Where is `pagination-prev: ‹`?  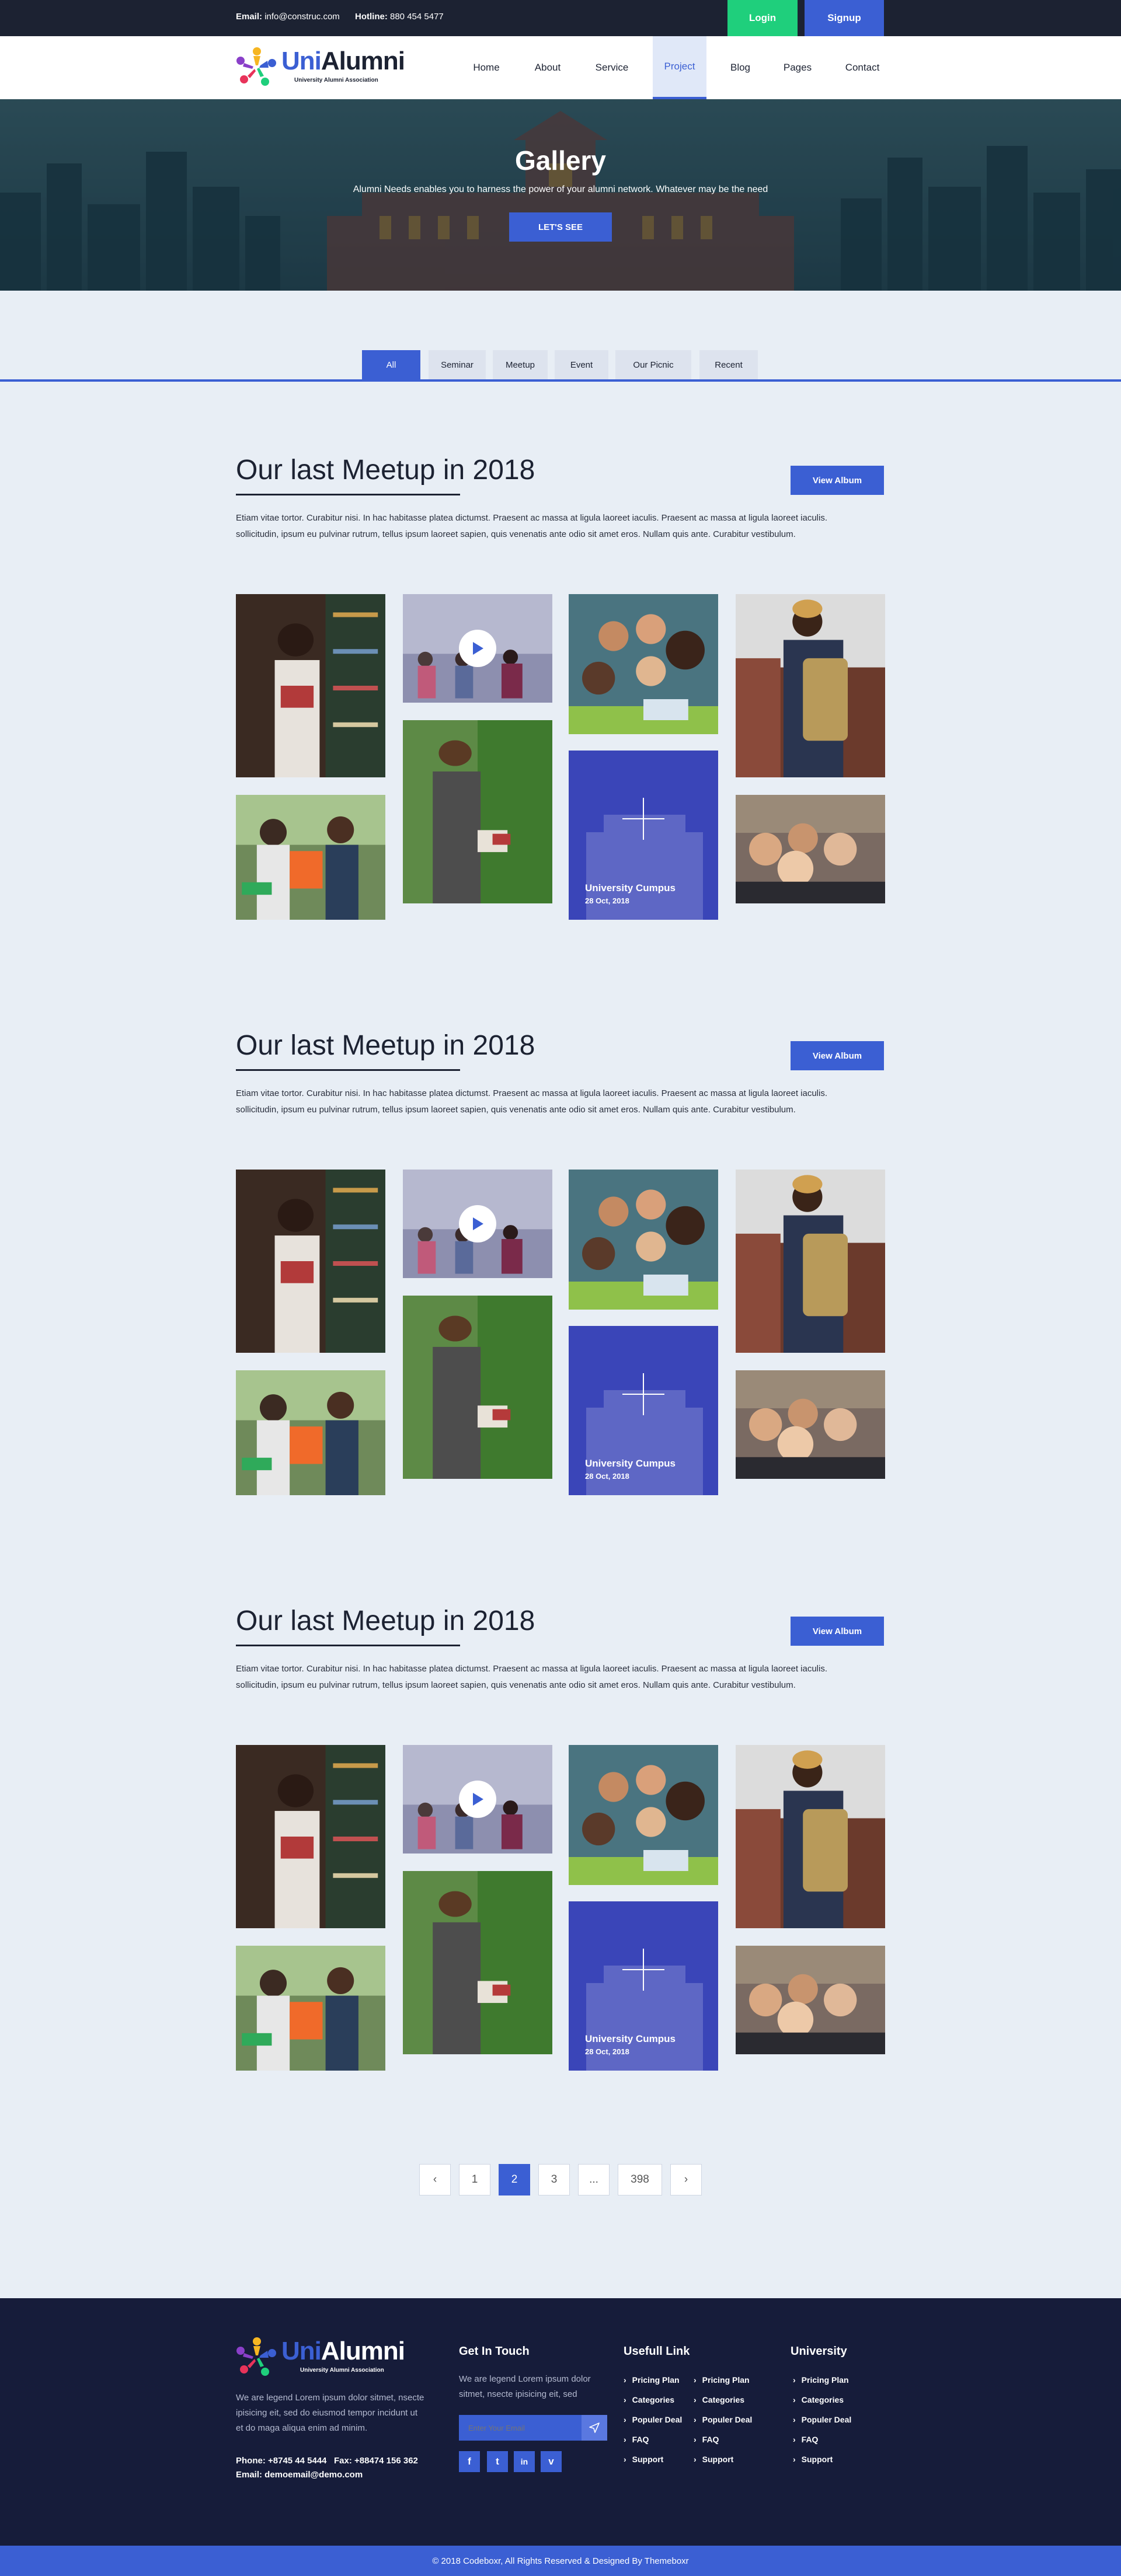 pagination-prev: ‹ is located at coordinates (435, 2179).